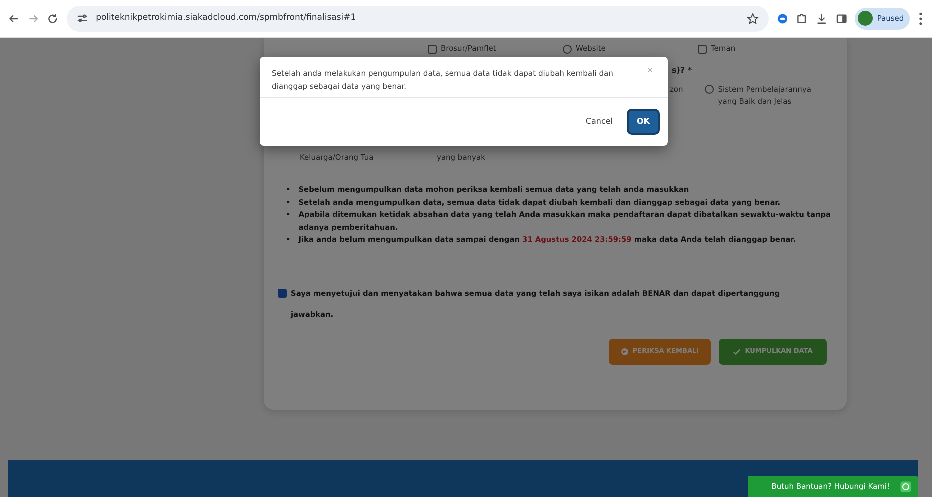 The width and height of the screenshot is (932, 497). What do you see at coordinates (737, 352) in the screenshot?
I see `check-icon` at bounding box center [737, 352].